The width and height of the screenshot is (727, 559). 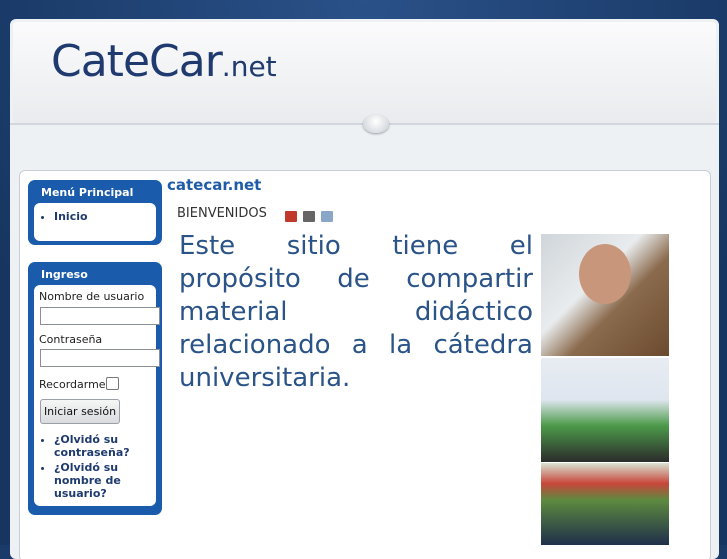 I want to click on article-title: BIENVENIDOS, so click(x=222, y=213).